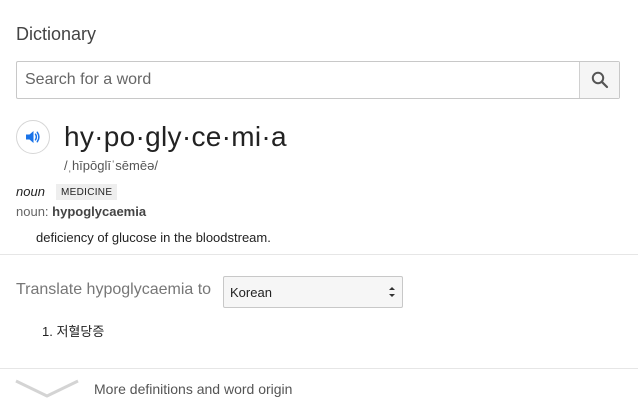  I want to click on translation-list: 1. 저혈당증, so click(73, 330).